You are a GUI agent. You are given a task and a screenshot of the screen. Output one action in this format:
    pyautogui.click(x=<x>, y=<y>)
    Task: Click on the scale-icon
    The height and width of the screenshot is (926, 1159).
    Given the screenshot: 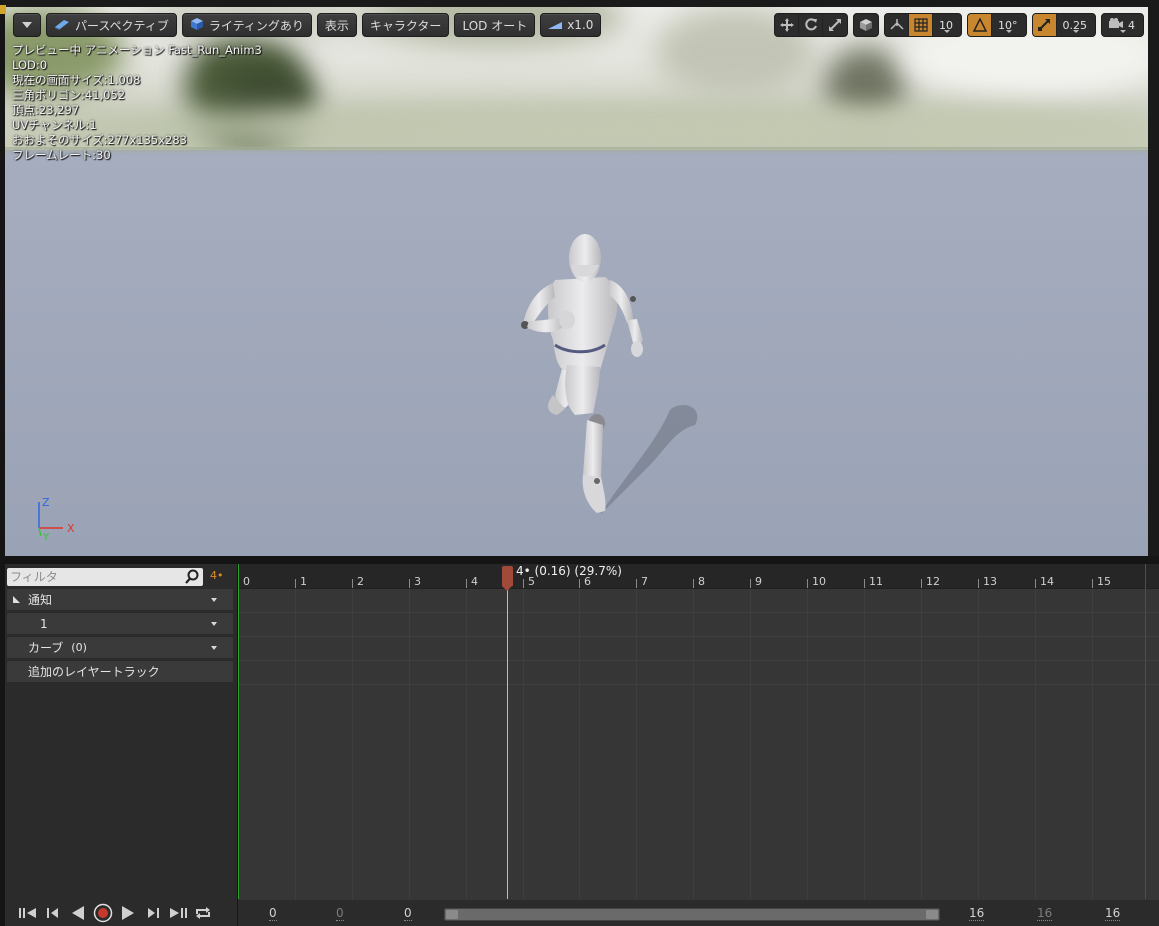 What is the action you would take?
    pyautogui.click(x=835, y=25)
    